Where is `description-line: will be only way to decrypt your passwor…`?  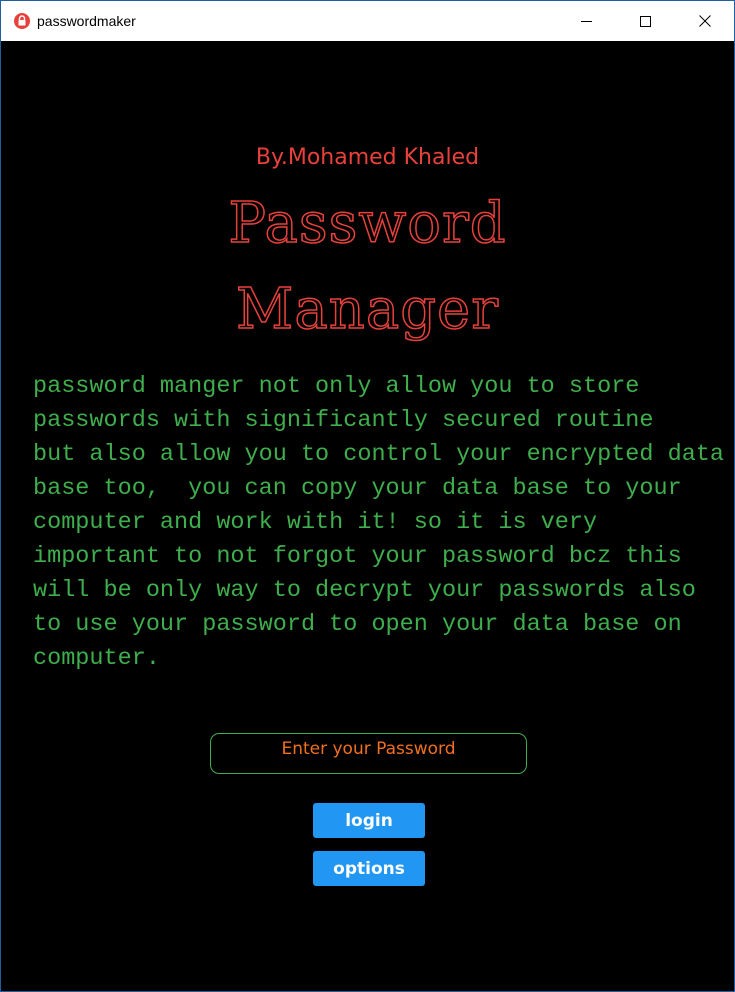
description-line: will be only way to decrypt your passwor… is located at coordinates (364, 590).